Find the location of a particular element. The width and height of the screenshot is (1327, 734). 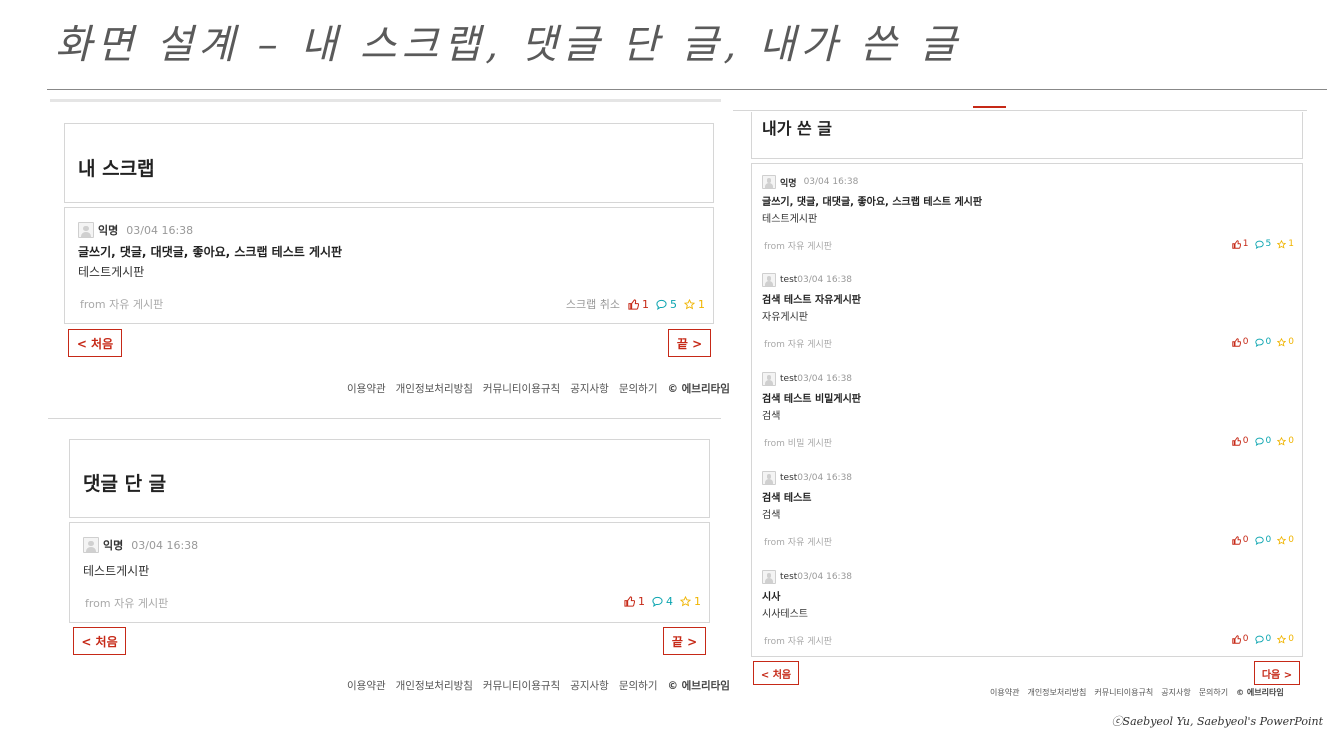

list-item: 익명 03/04 16:38 테스트게시판 from 자유 게시판 1 4 1 is located at coordinates (389, 573).